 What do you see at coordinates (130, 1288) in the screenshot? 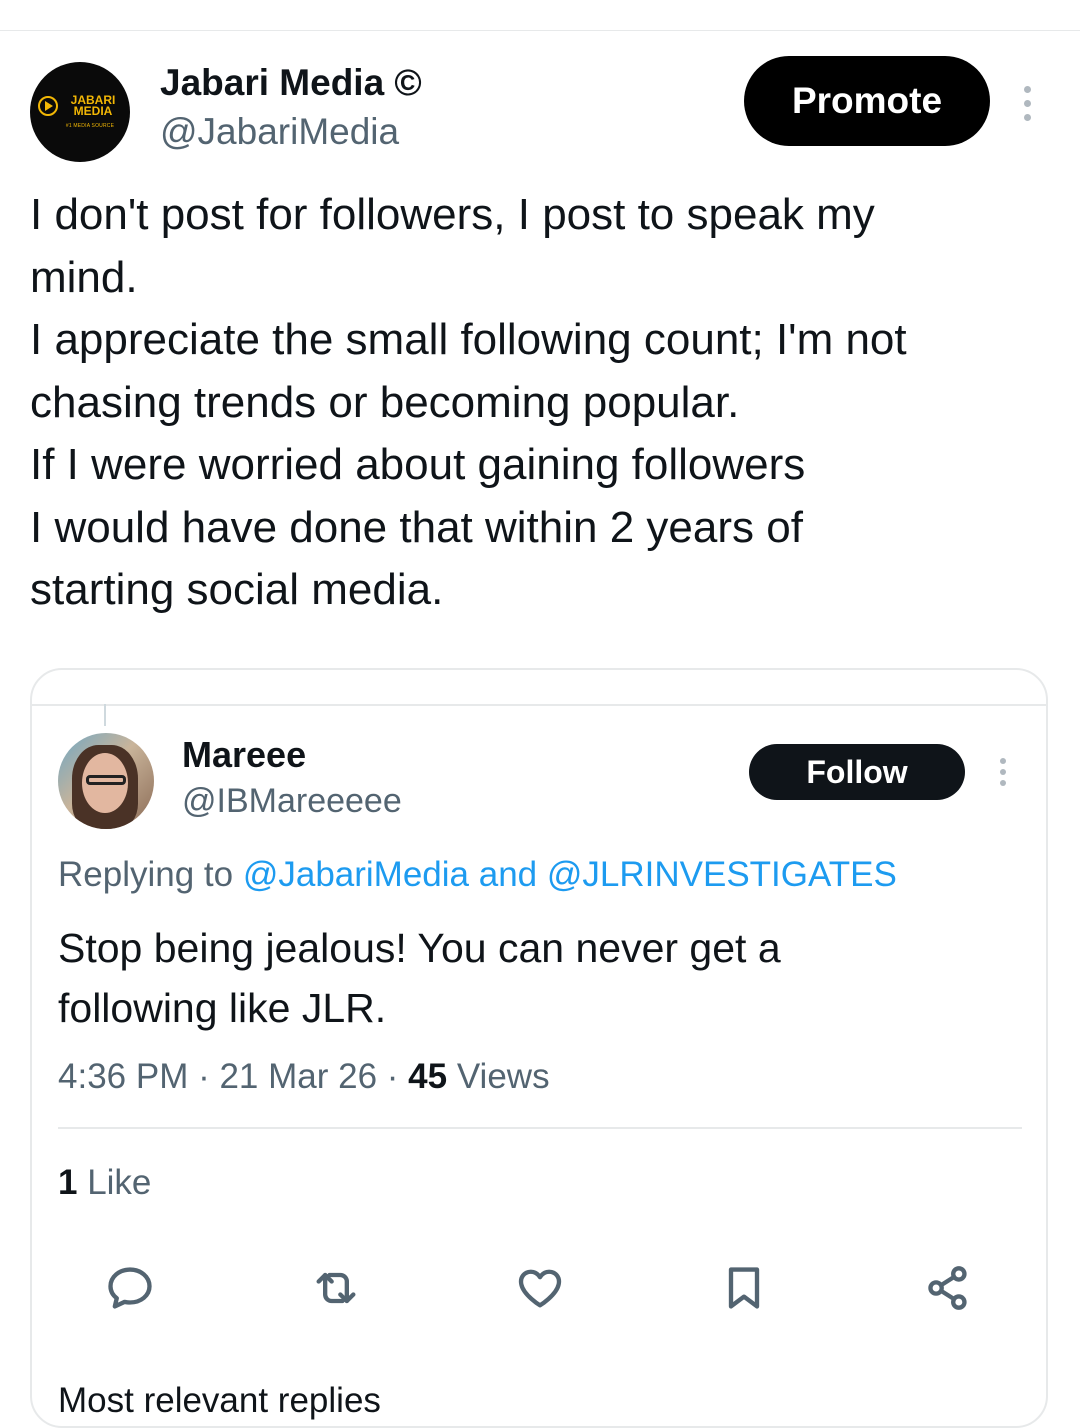
I see `reply-icon` at bounding box center [130, 1288].